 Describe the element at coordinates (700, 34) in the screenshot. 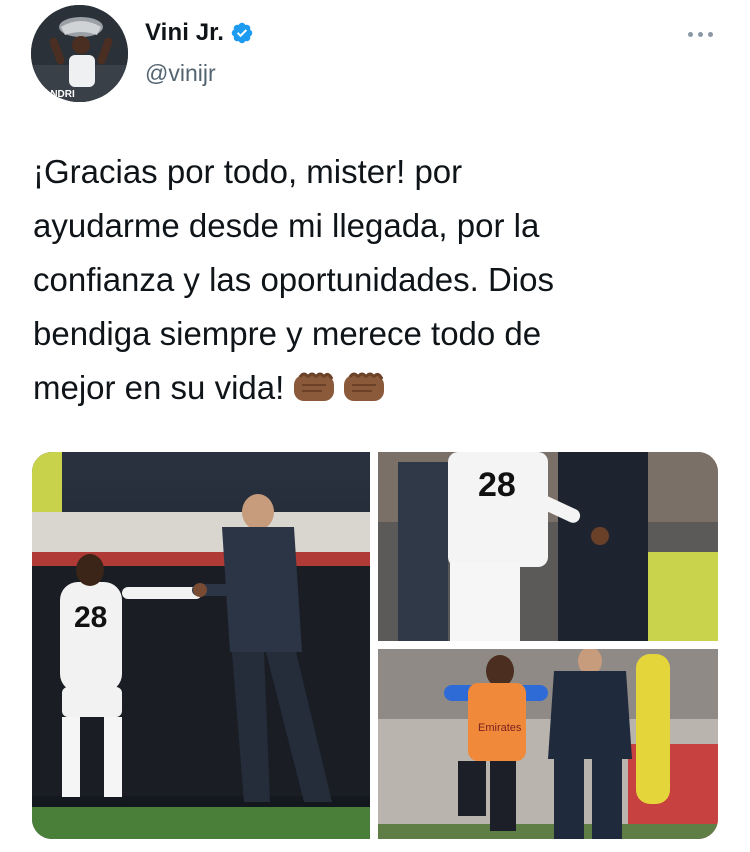

I see `more-options-button` at that location.